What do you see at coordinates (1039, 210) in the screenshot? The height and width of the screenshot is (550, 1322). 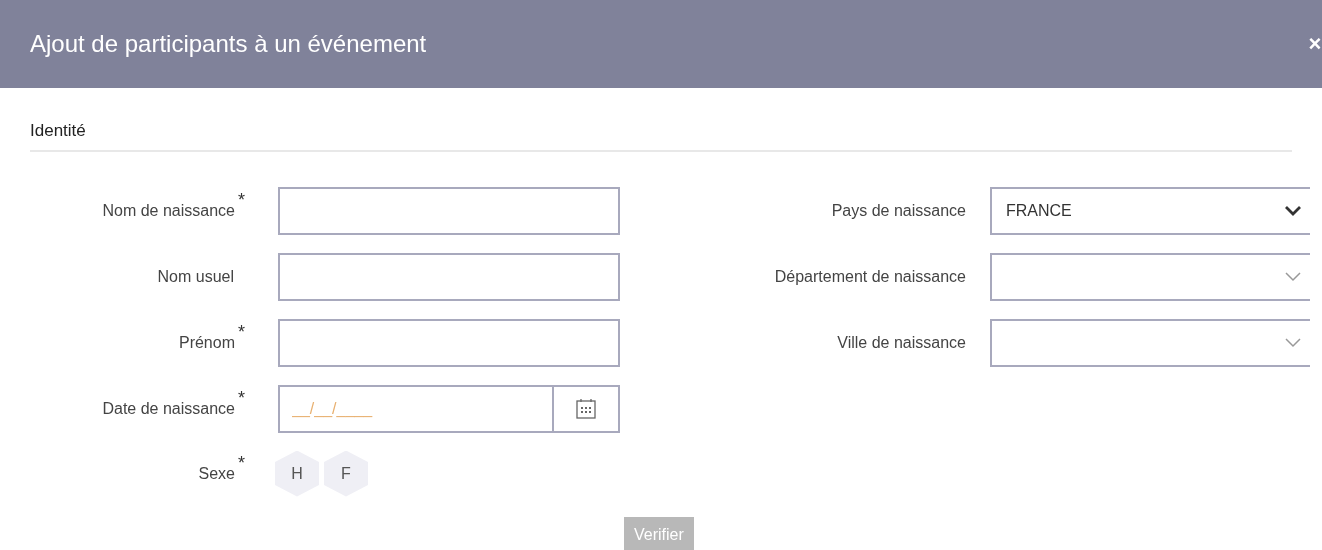 I see `select-value: FRANCE` at bounding box center [1039, 210].